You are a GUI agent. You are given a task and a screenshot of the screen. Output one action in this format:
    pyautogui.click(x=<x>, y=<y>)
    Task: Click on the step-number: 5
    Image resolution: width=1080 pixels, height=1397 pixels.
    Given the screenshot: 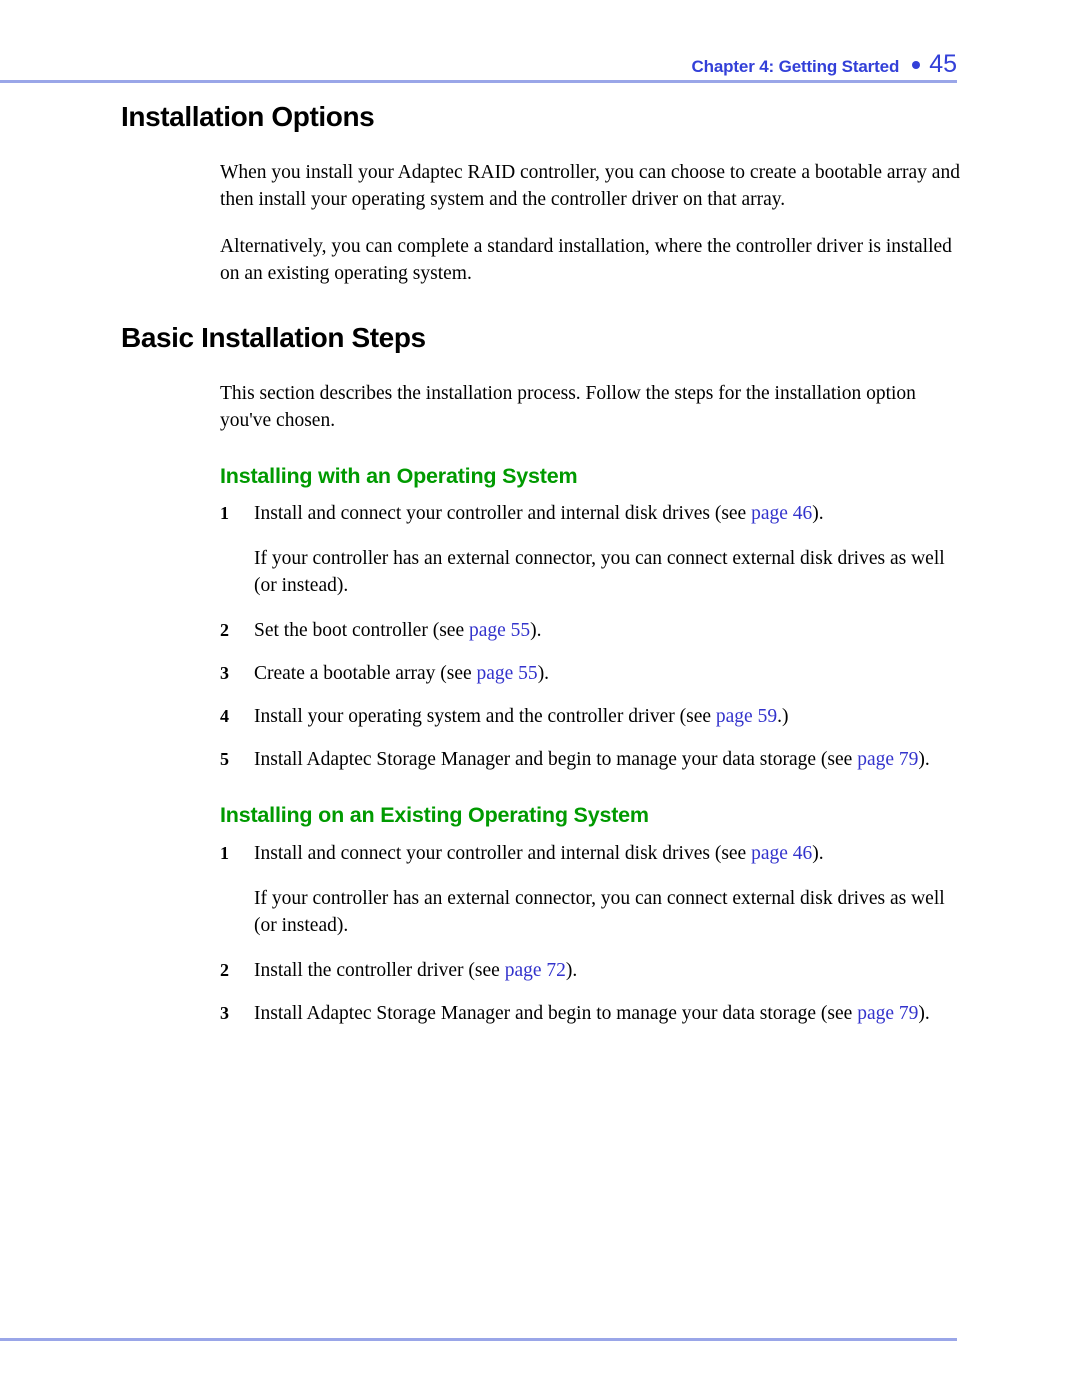 What is the action you would take?
    pyautogui.click(x=224, y=759)
    